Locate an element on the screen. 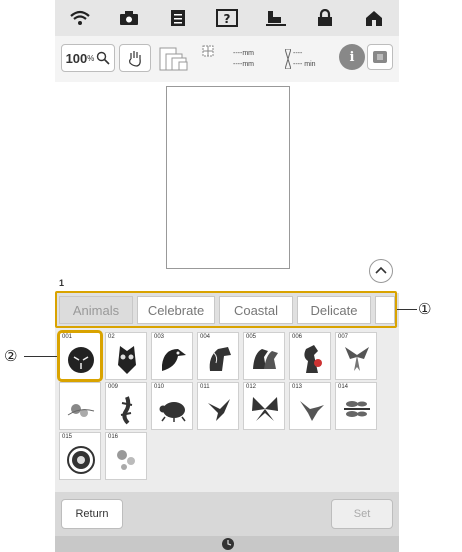 The height and width of the screenshot is (552, 462). pattern-number: 009 is located at coordinates (113, 387).